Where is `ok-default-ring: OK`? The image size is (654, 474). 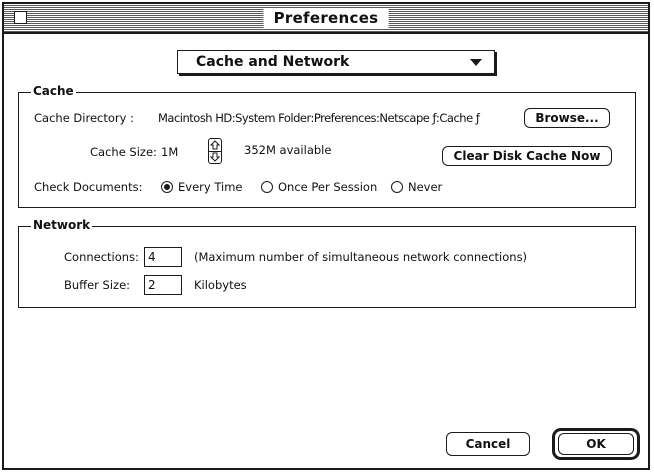
ok-default-ring: OK is located at coordinates (596, 444).